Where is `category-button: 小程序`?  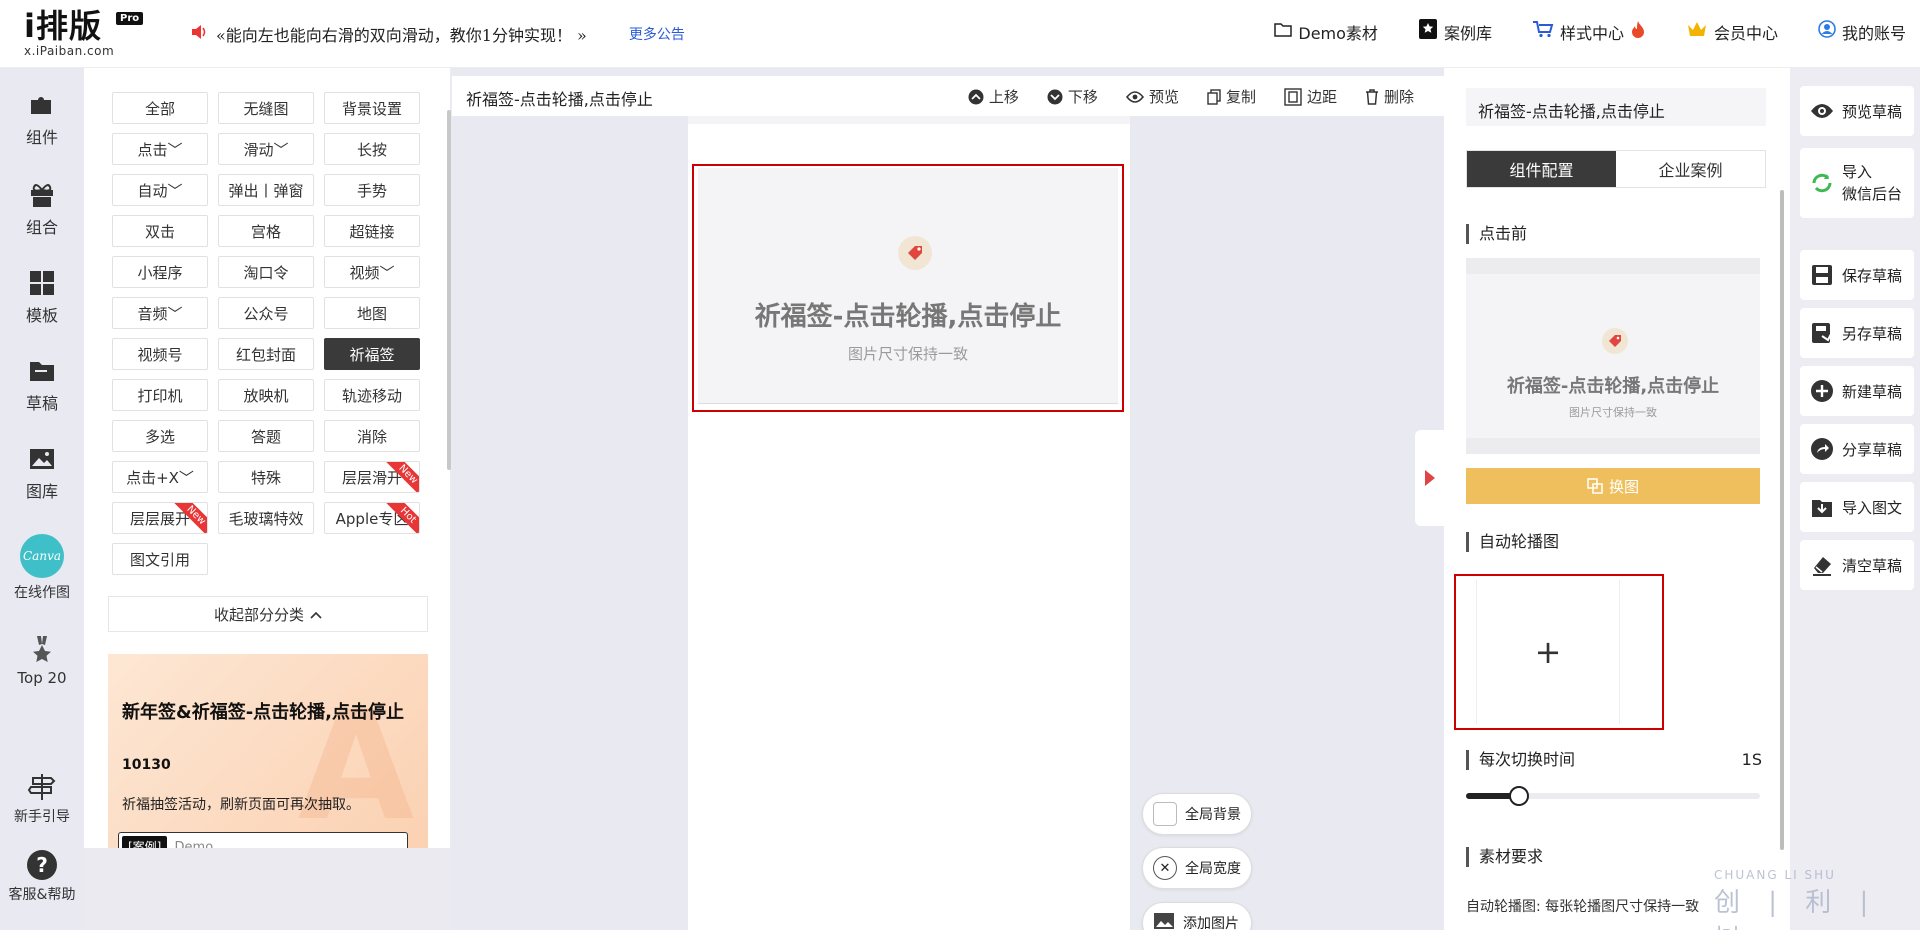 category-button: 小程序 is located at coordinates (160, 272).